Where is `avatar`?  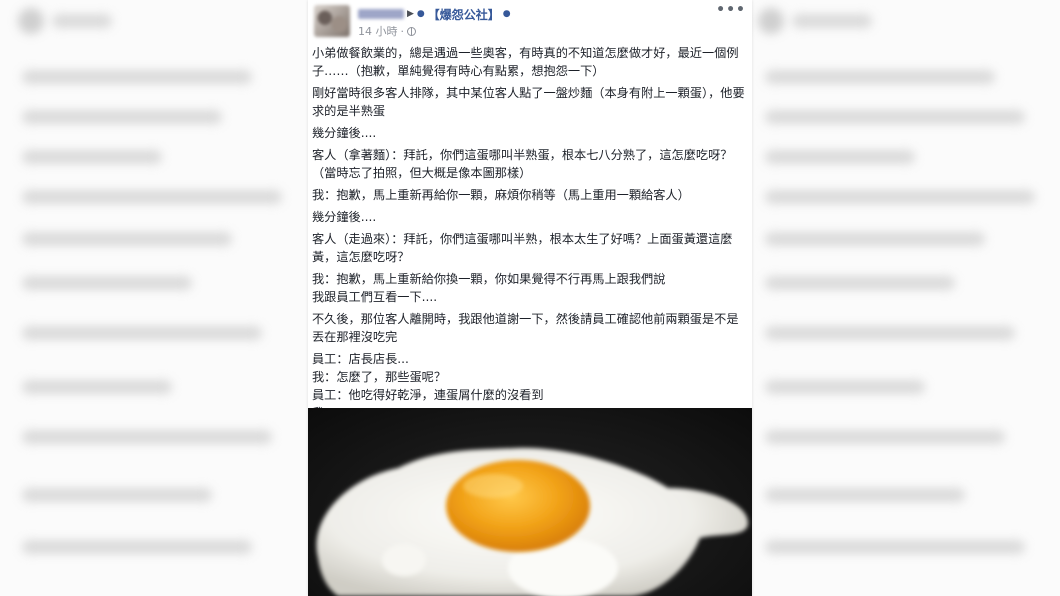 avatar is located at coordinates (332, 21).